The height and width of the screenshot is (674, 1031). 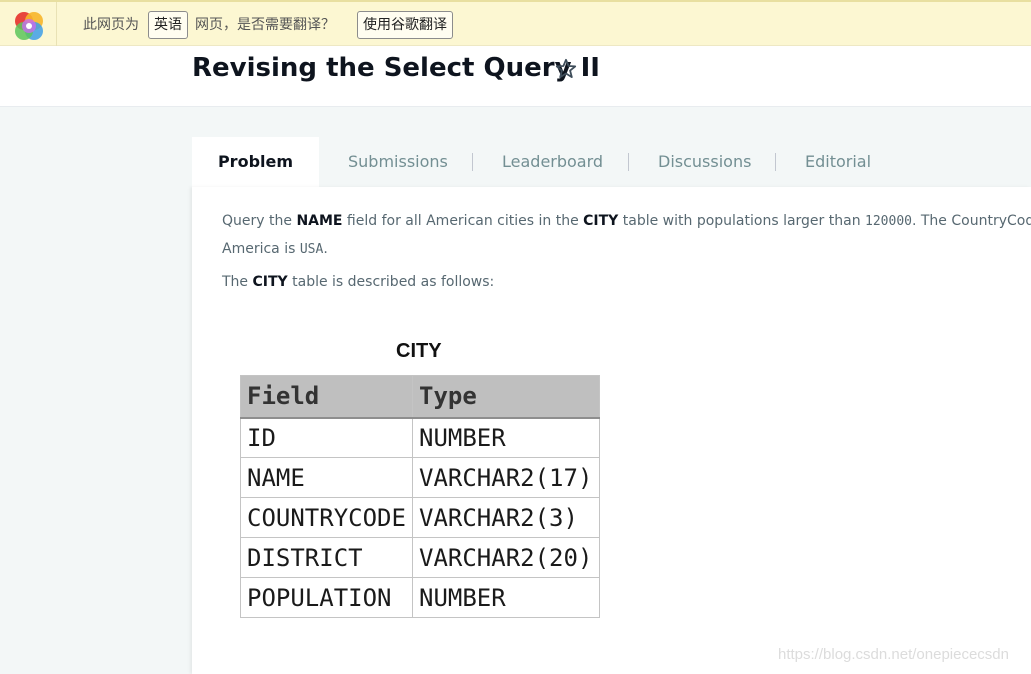 I want to click on table-header-row: Field Type, so click(x=420, y=397).